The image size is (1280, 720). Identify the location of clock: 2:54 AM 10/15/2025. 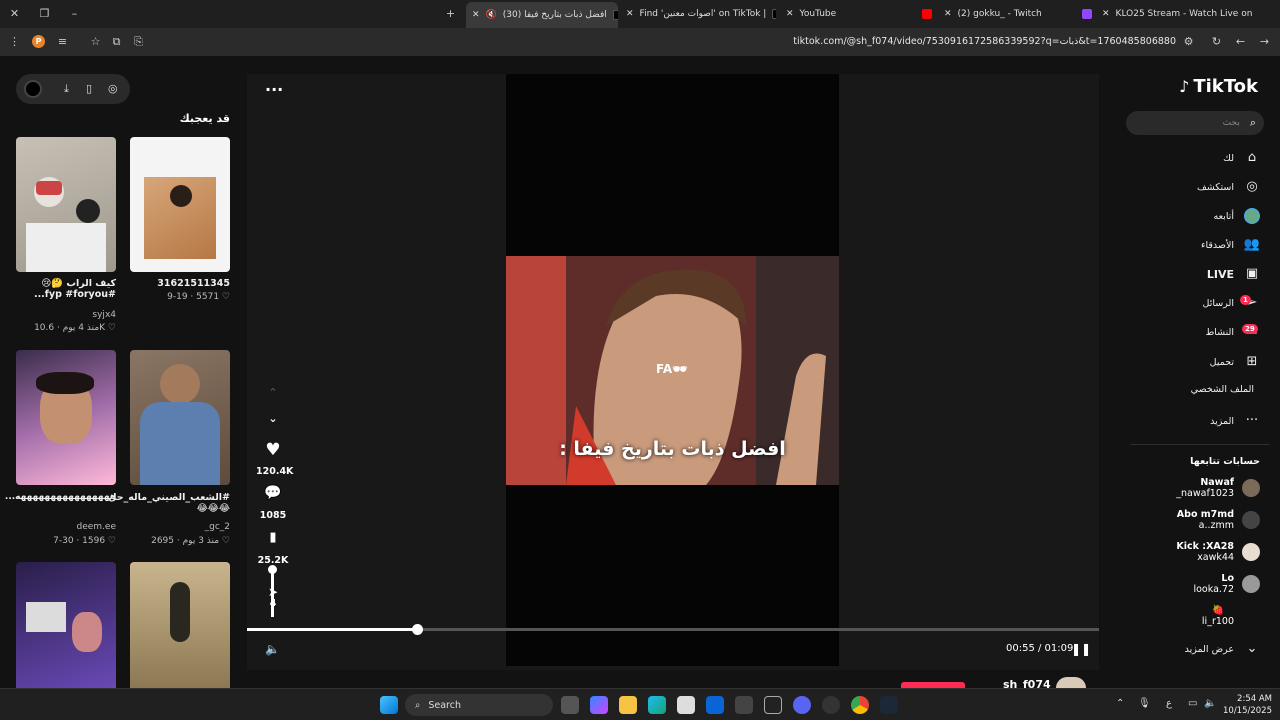
(1247, 705).